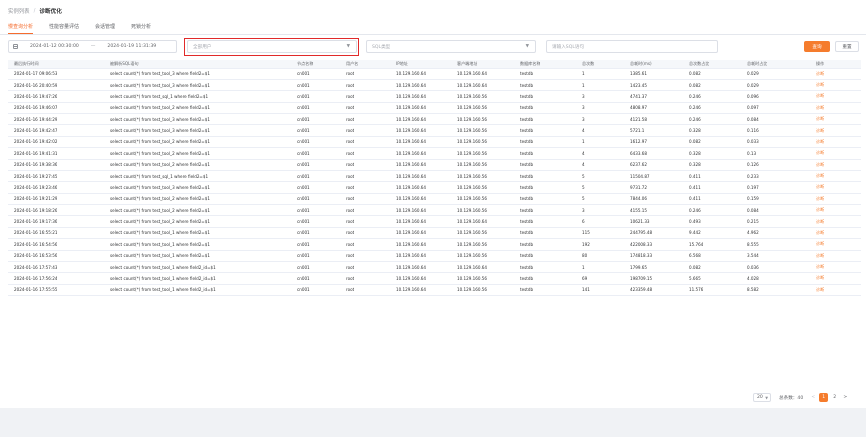  I want to click on page-size-select: 20 ▼, so click(762, 397).